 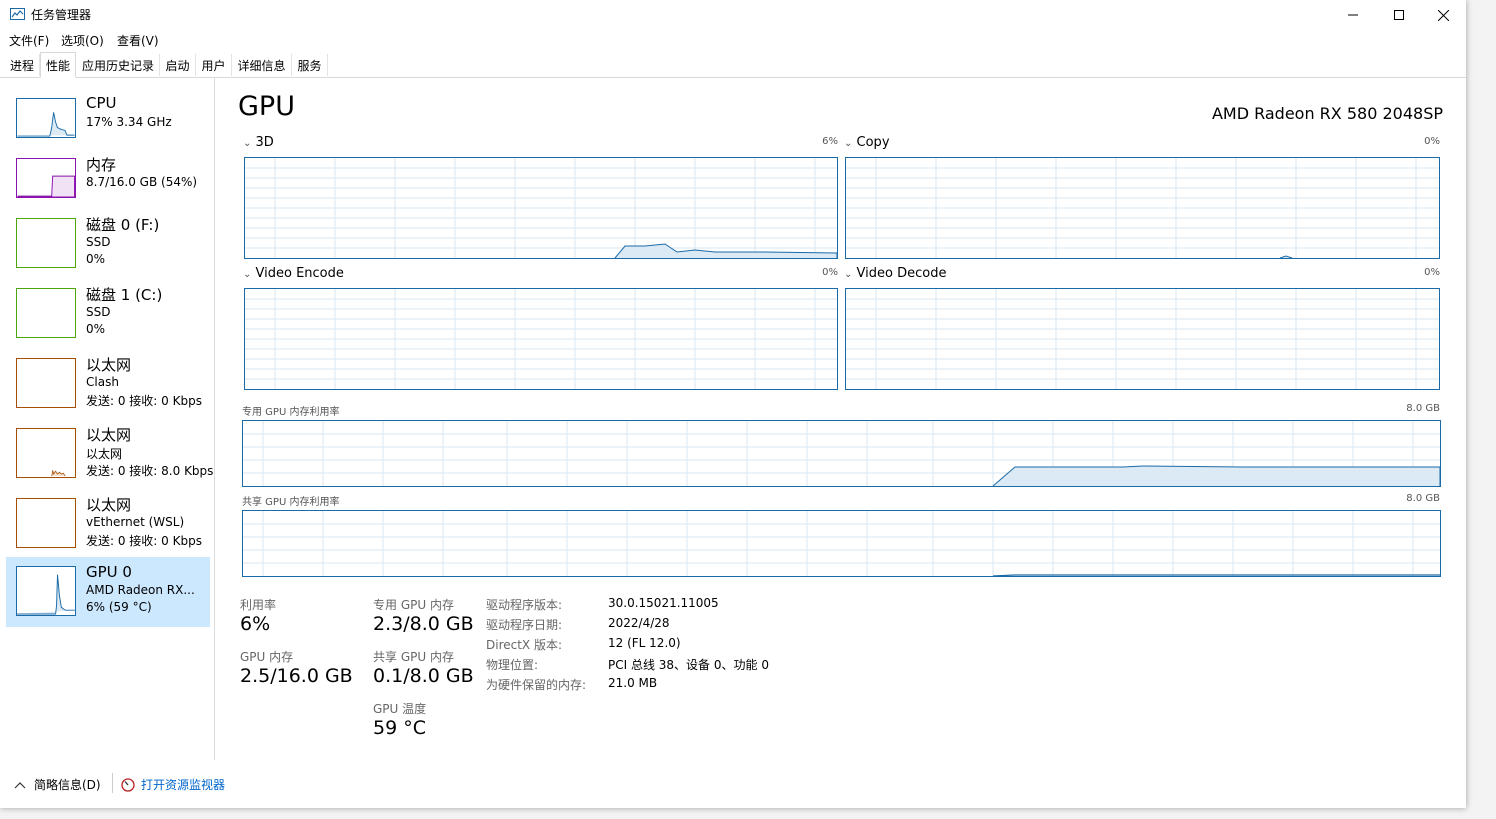 I want to click on tab-startup: 启动, so click(x=178, y=65).